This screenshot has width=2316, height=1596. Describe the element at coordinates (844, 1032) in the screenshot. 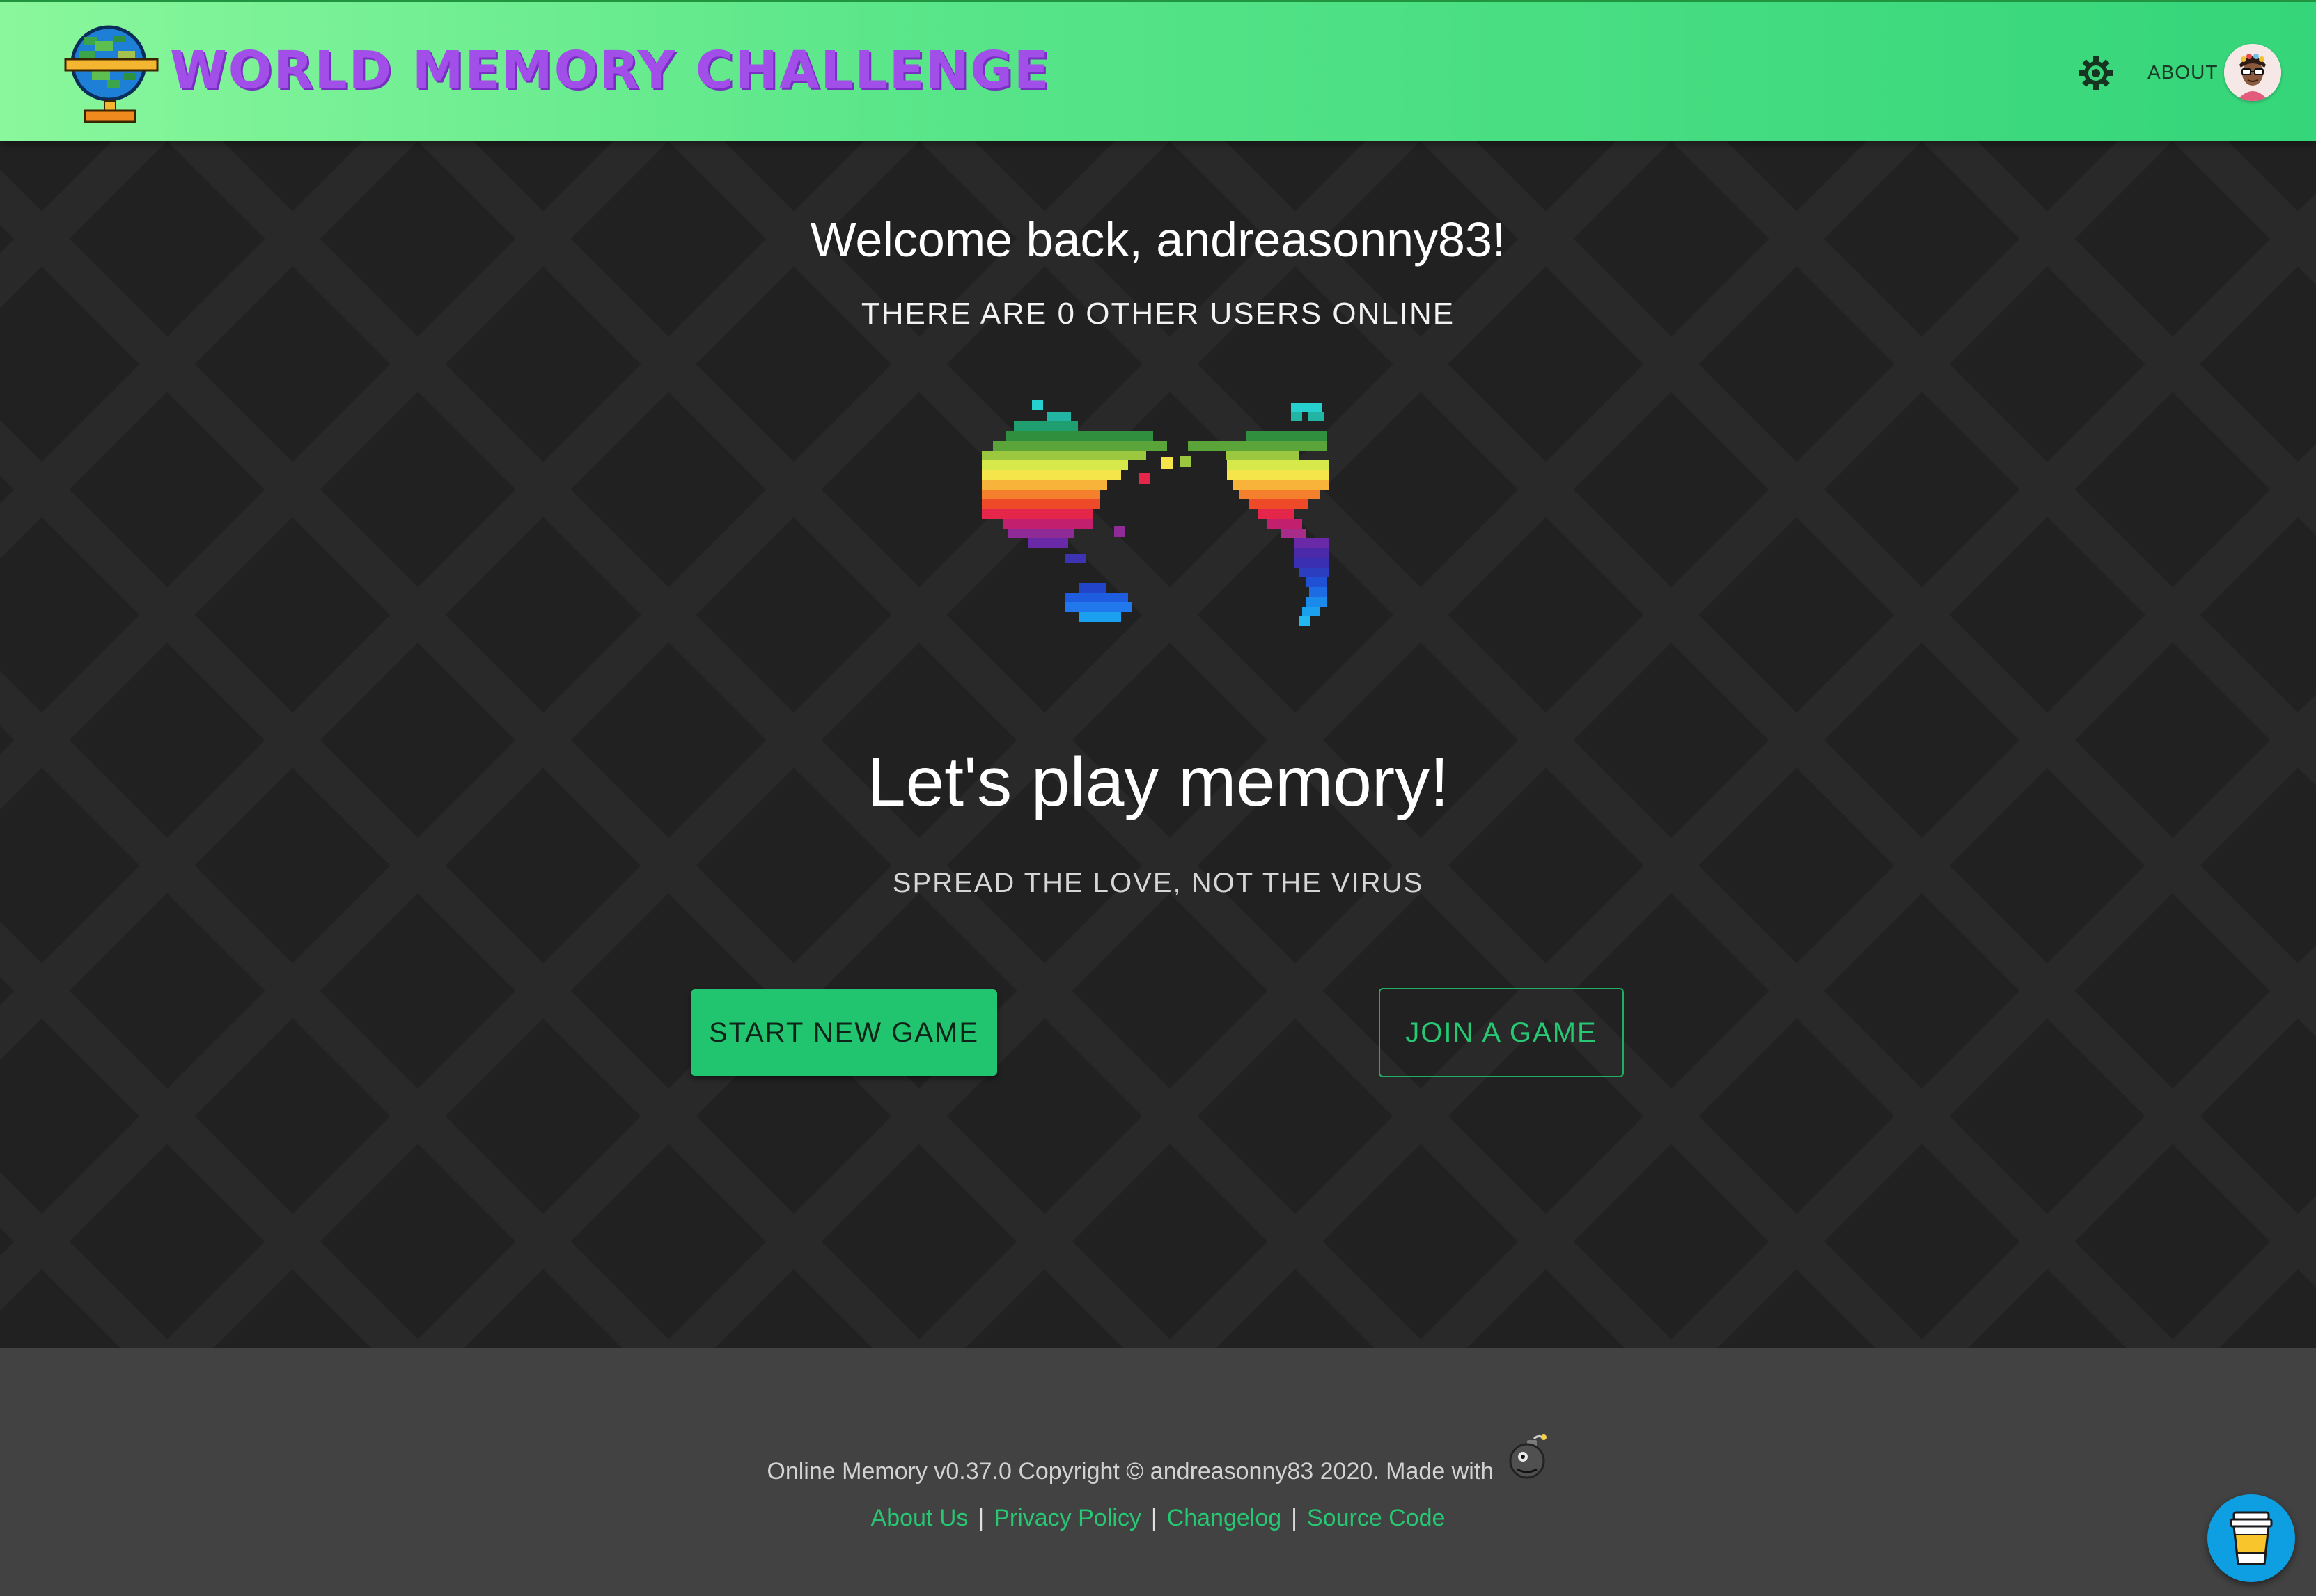

I see `start-new-game-button: START NEW GAME` at that location.